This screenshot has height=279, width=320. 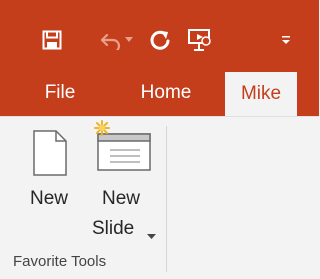 I want to click on new-slide-label-line1: New, so click(x=121, y=198).